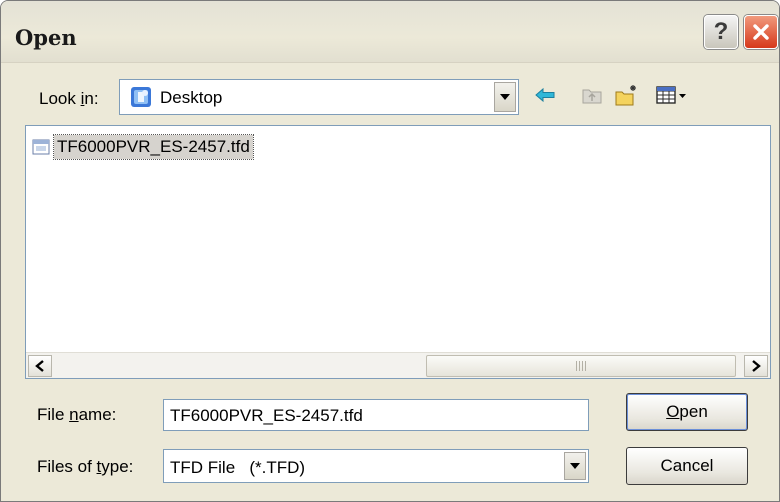  I want to click on scroll-left-button, so click(40, 366).